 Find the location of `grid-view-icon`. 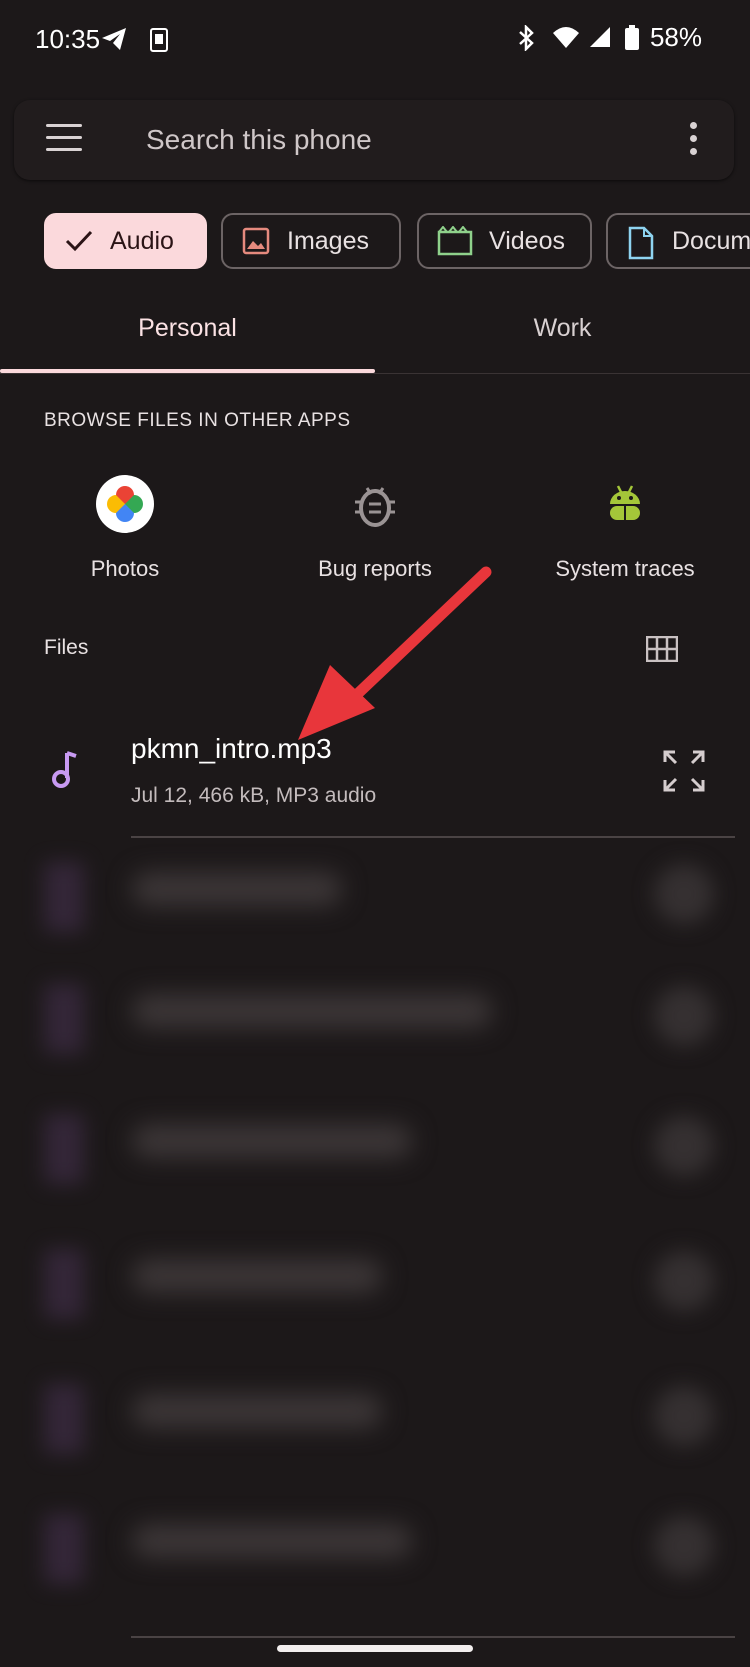

grid-view-icon is located at coordinates (662, 649).